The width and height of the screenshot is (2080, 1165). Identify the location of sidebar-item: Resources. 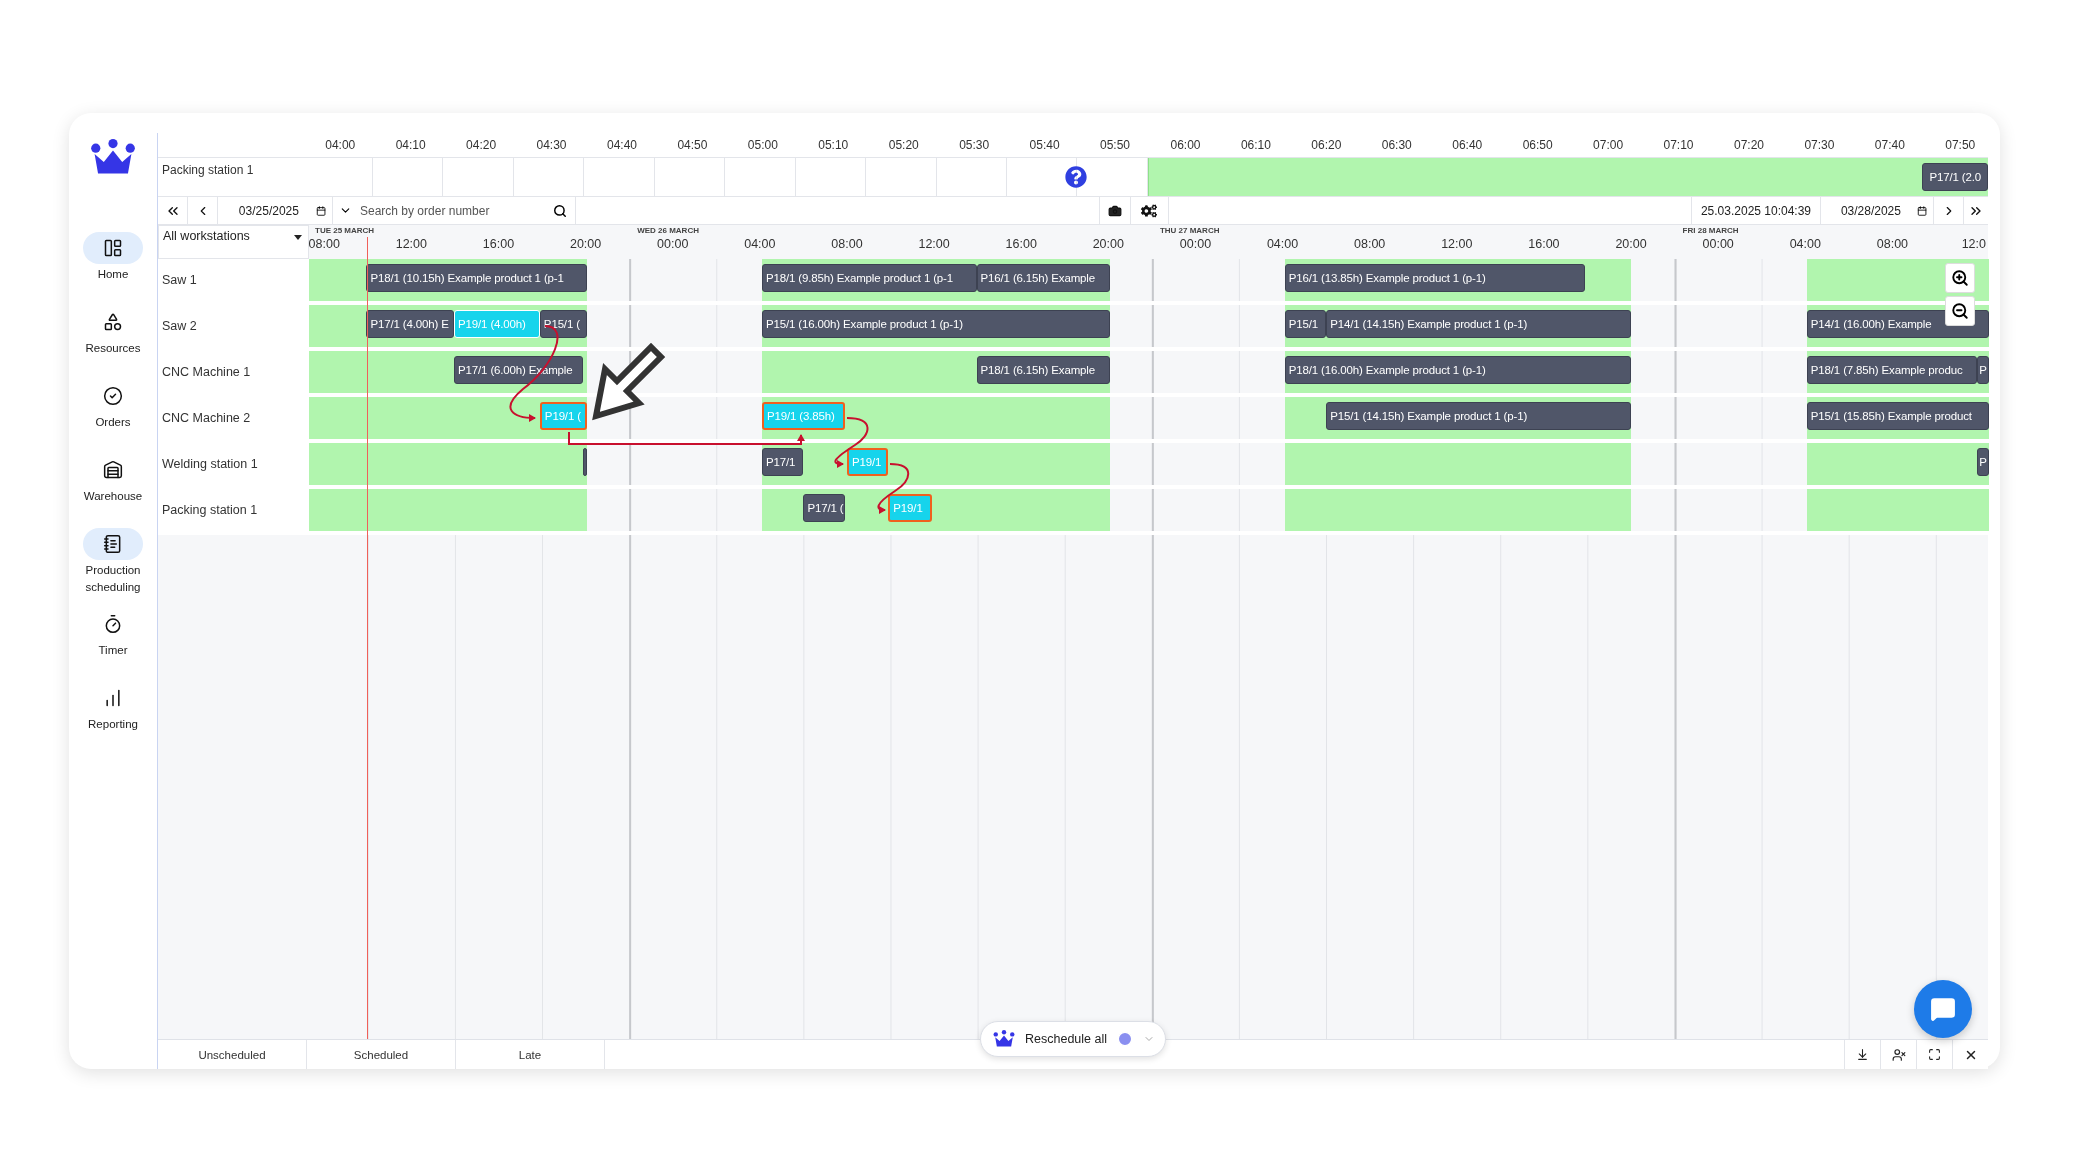
(113, 336).